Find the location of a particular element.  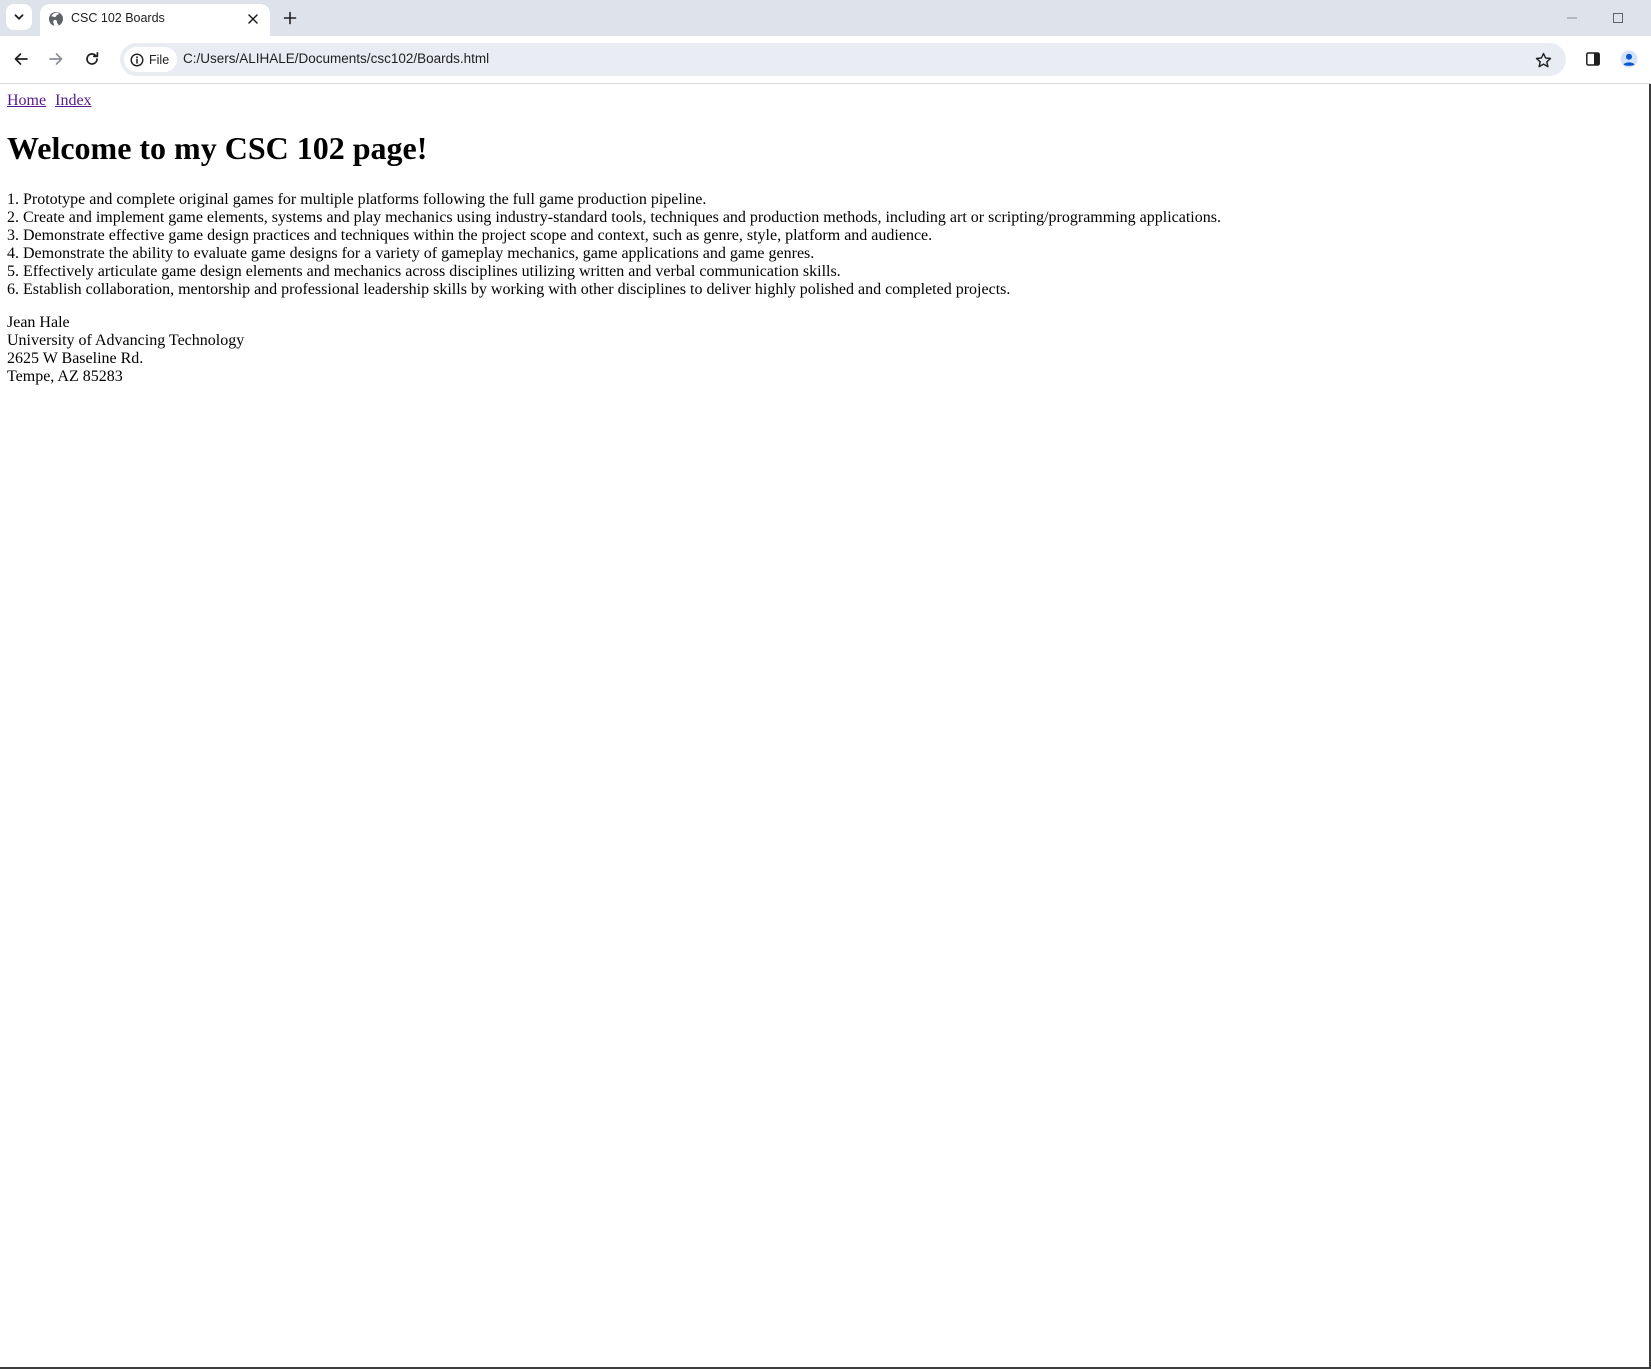

contact-street: 2625 W Baseline Rd. is located at coordinates (75, 358).